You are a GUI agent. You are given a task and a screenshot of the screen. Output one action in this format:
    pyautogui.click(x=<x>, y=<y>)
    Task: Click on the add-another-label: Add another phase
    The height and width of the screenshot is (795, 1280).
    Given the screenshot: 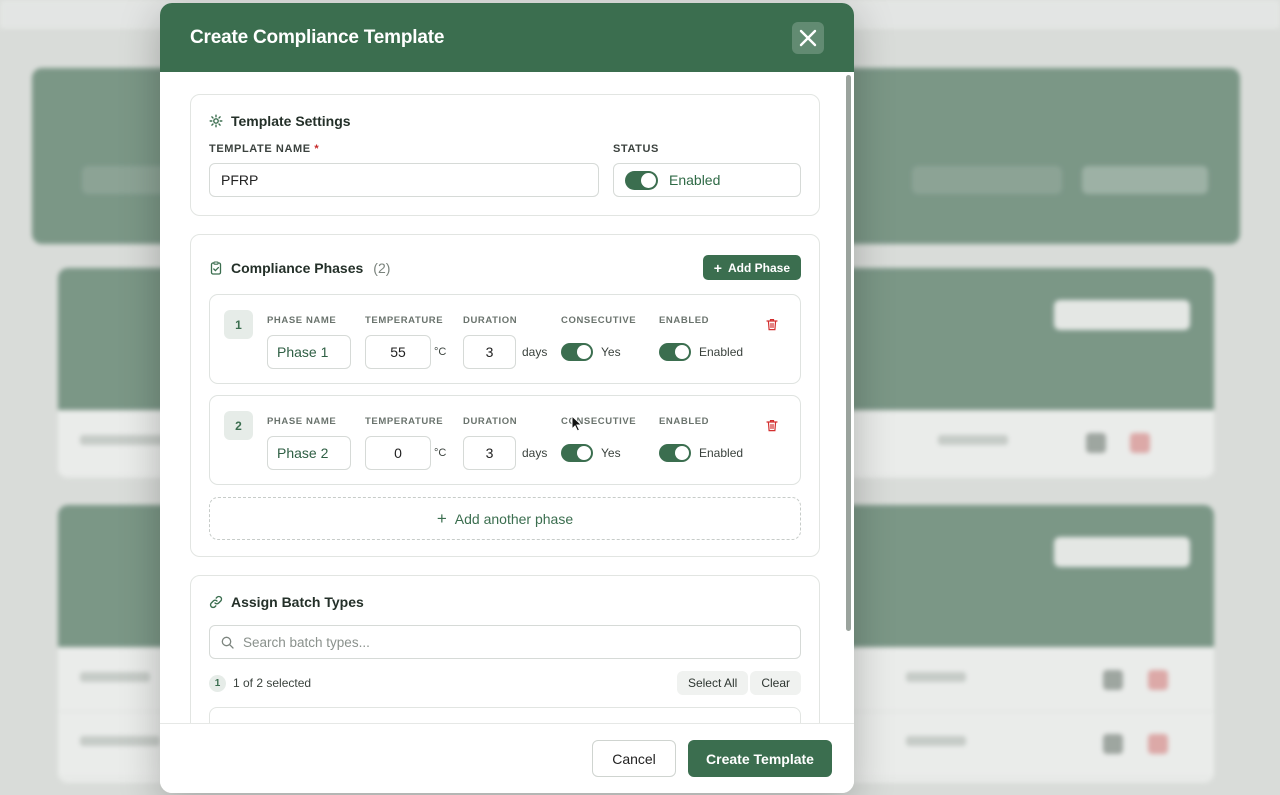 What is the action you would take?
    pyautogui.click(x=514, y=518)
    